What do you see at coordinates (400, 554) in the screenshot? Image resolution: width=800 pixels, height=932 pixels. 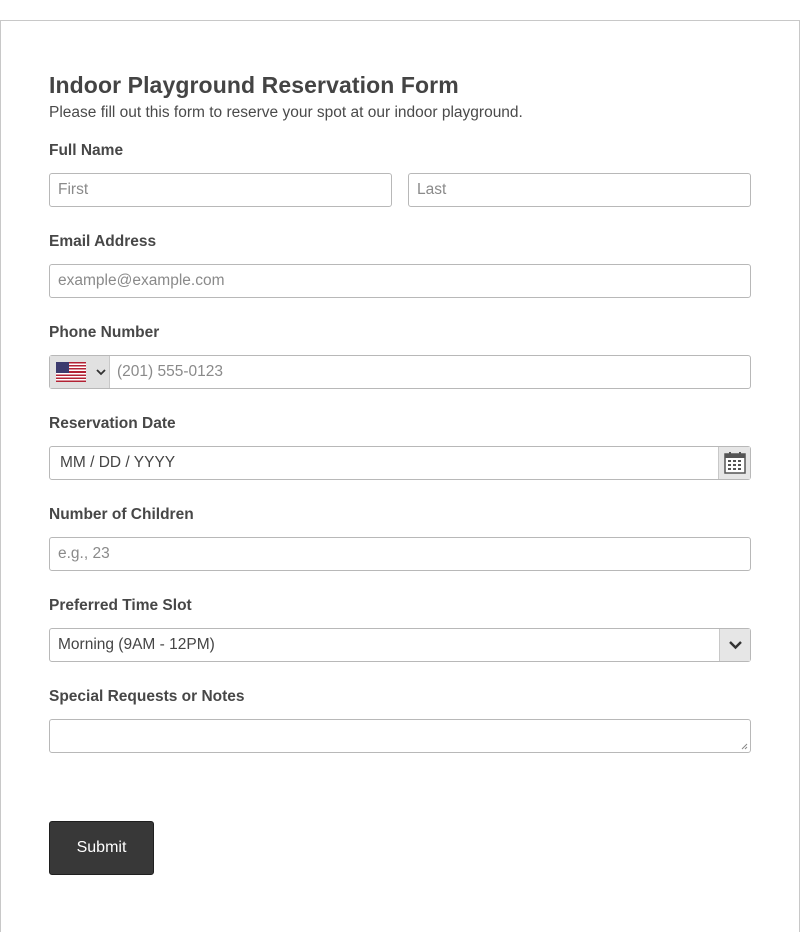 I see `children-input: e.g., 23` at bounding box center [400, 554].